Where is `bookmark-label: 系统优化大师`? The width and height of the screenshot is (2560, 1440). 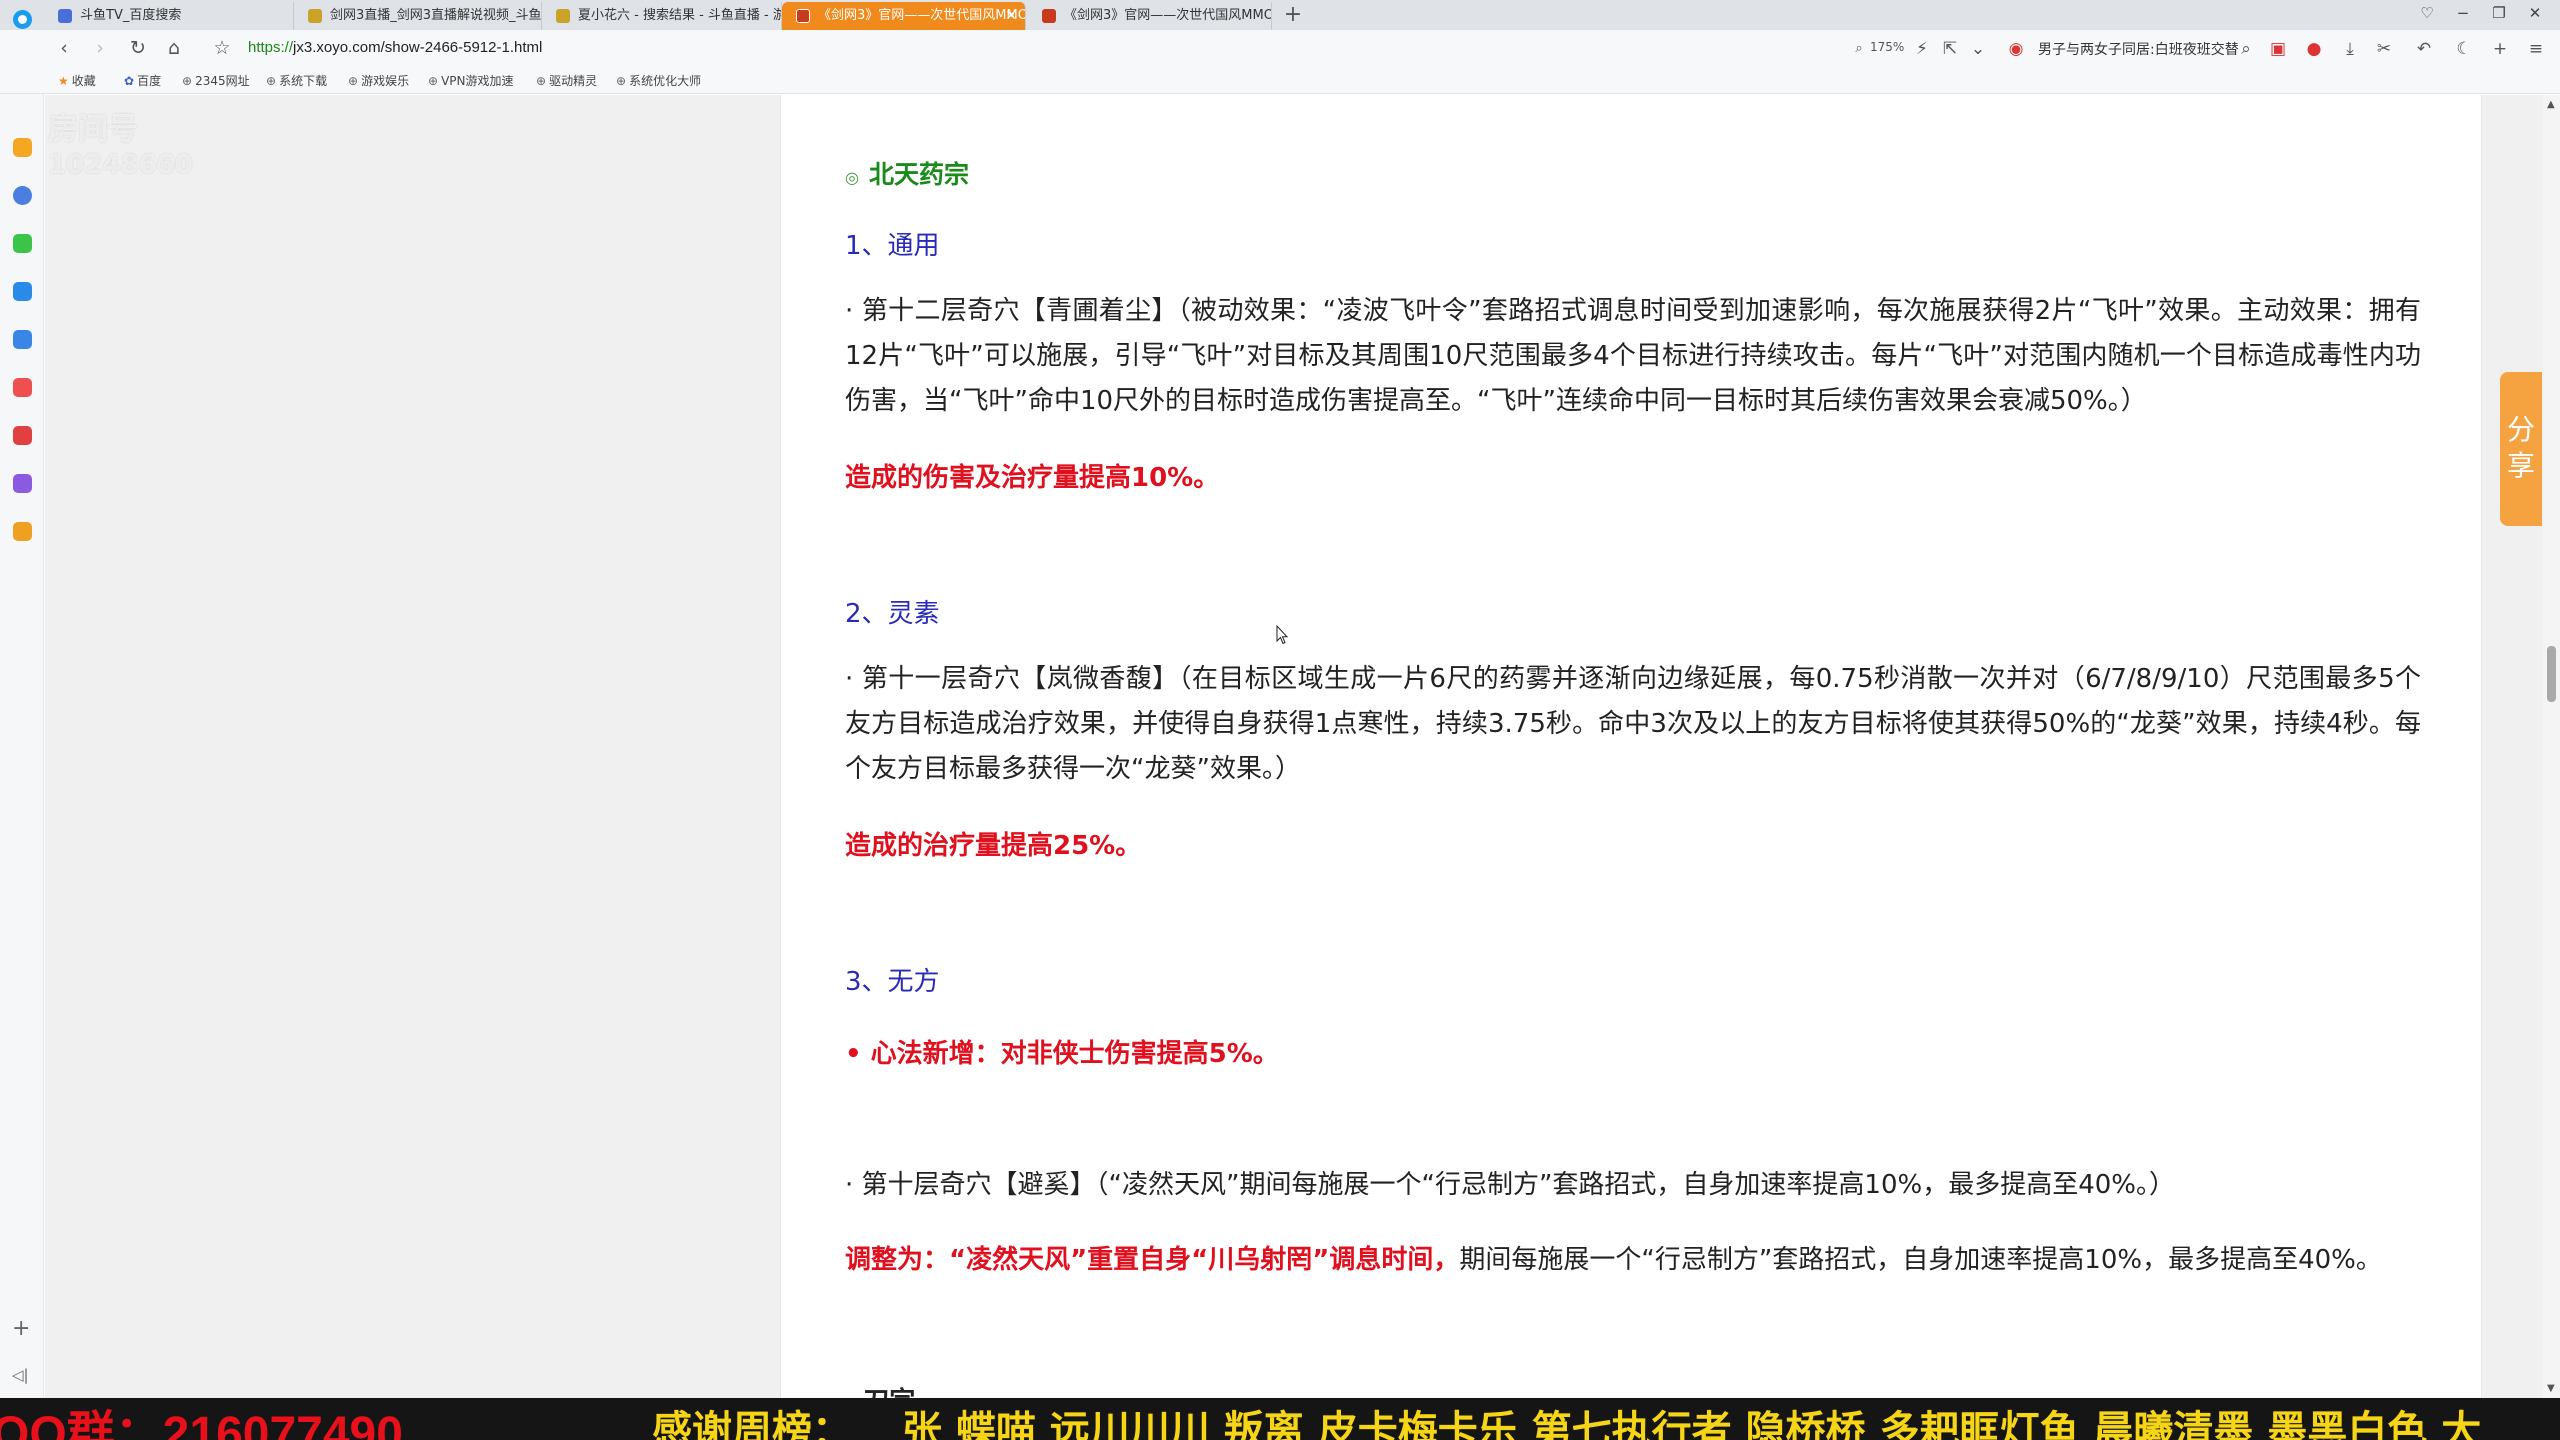 bookmark-label: 系统优化大师 is located at coordinates (665, 81).